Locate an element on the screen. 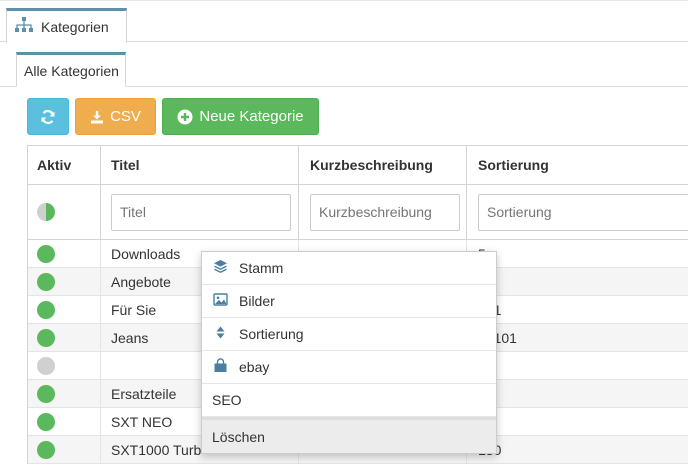 This screenshot has height=473, width=688. filter-sort-cell is located at coordinates (577, 212).